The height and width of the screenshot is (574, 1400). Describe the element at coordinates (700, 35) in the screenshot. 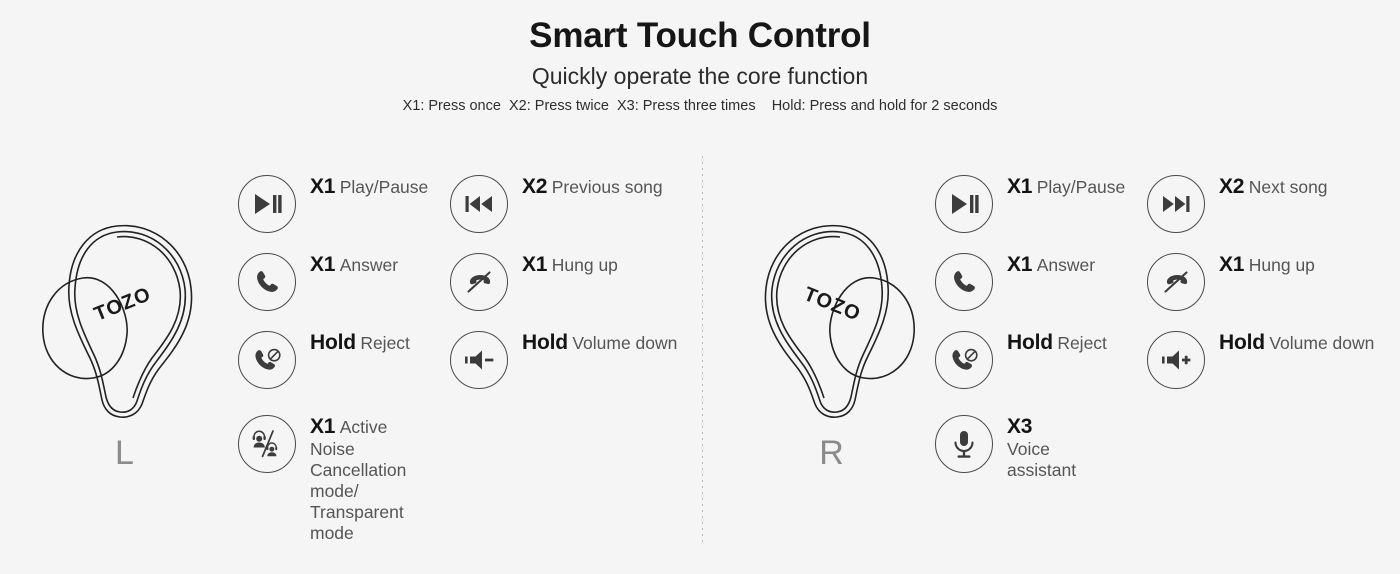

I see `page-title: Smart Touch Control` at that location.